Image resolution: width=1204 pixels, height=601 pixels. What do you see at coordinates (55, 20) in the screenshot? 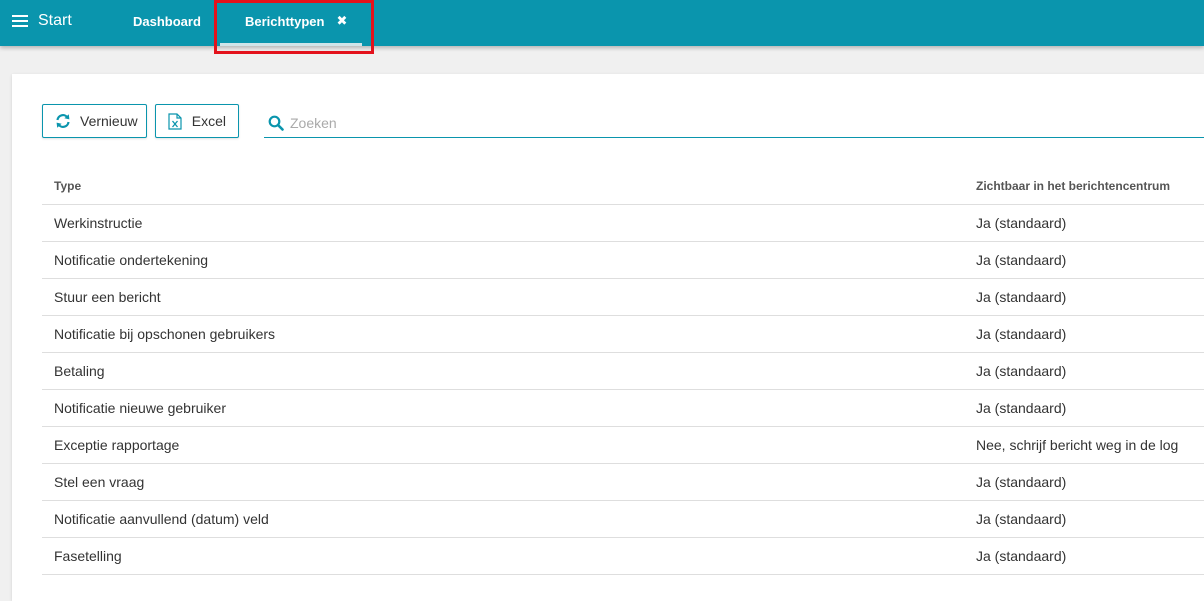
I see `start-label: Start` at bounding box center [55, 20].